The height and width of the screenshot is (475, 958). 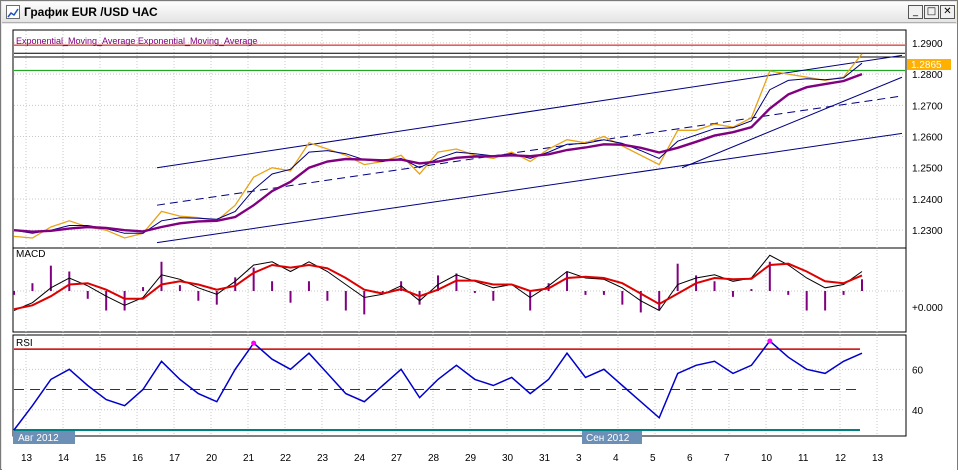 What do you see at coordinates (434, 458) in the screenshot?
I see `x-tick-label: 28` at bounding box center [434, 458].